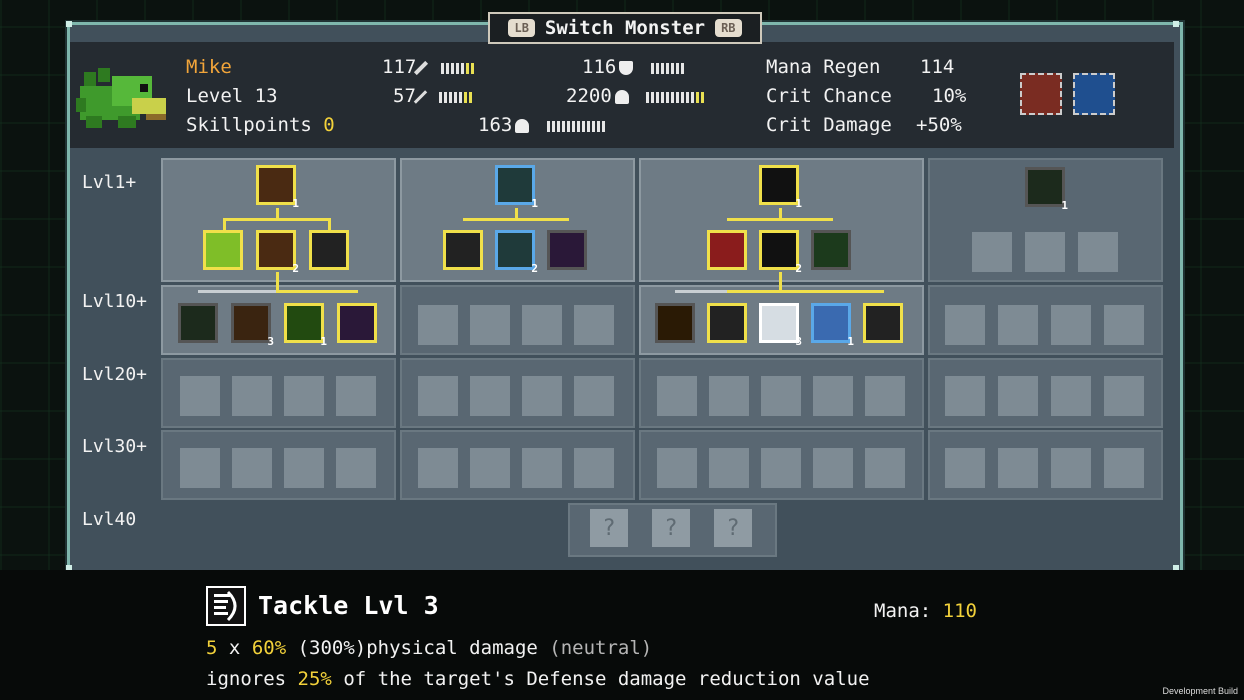 This screenshot has height=700, width=1244. What do you see at coordinates (463, 250) in the screenshot?
I see `skill-node-mana-buff` at bounding box center [463, 250].